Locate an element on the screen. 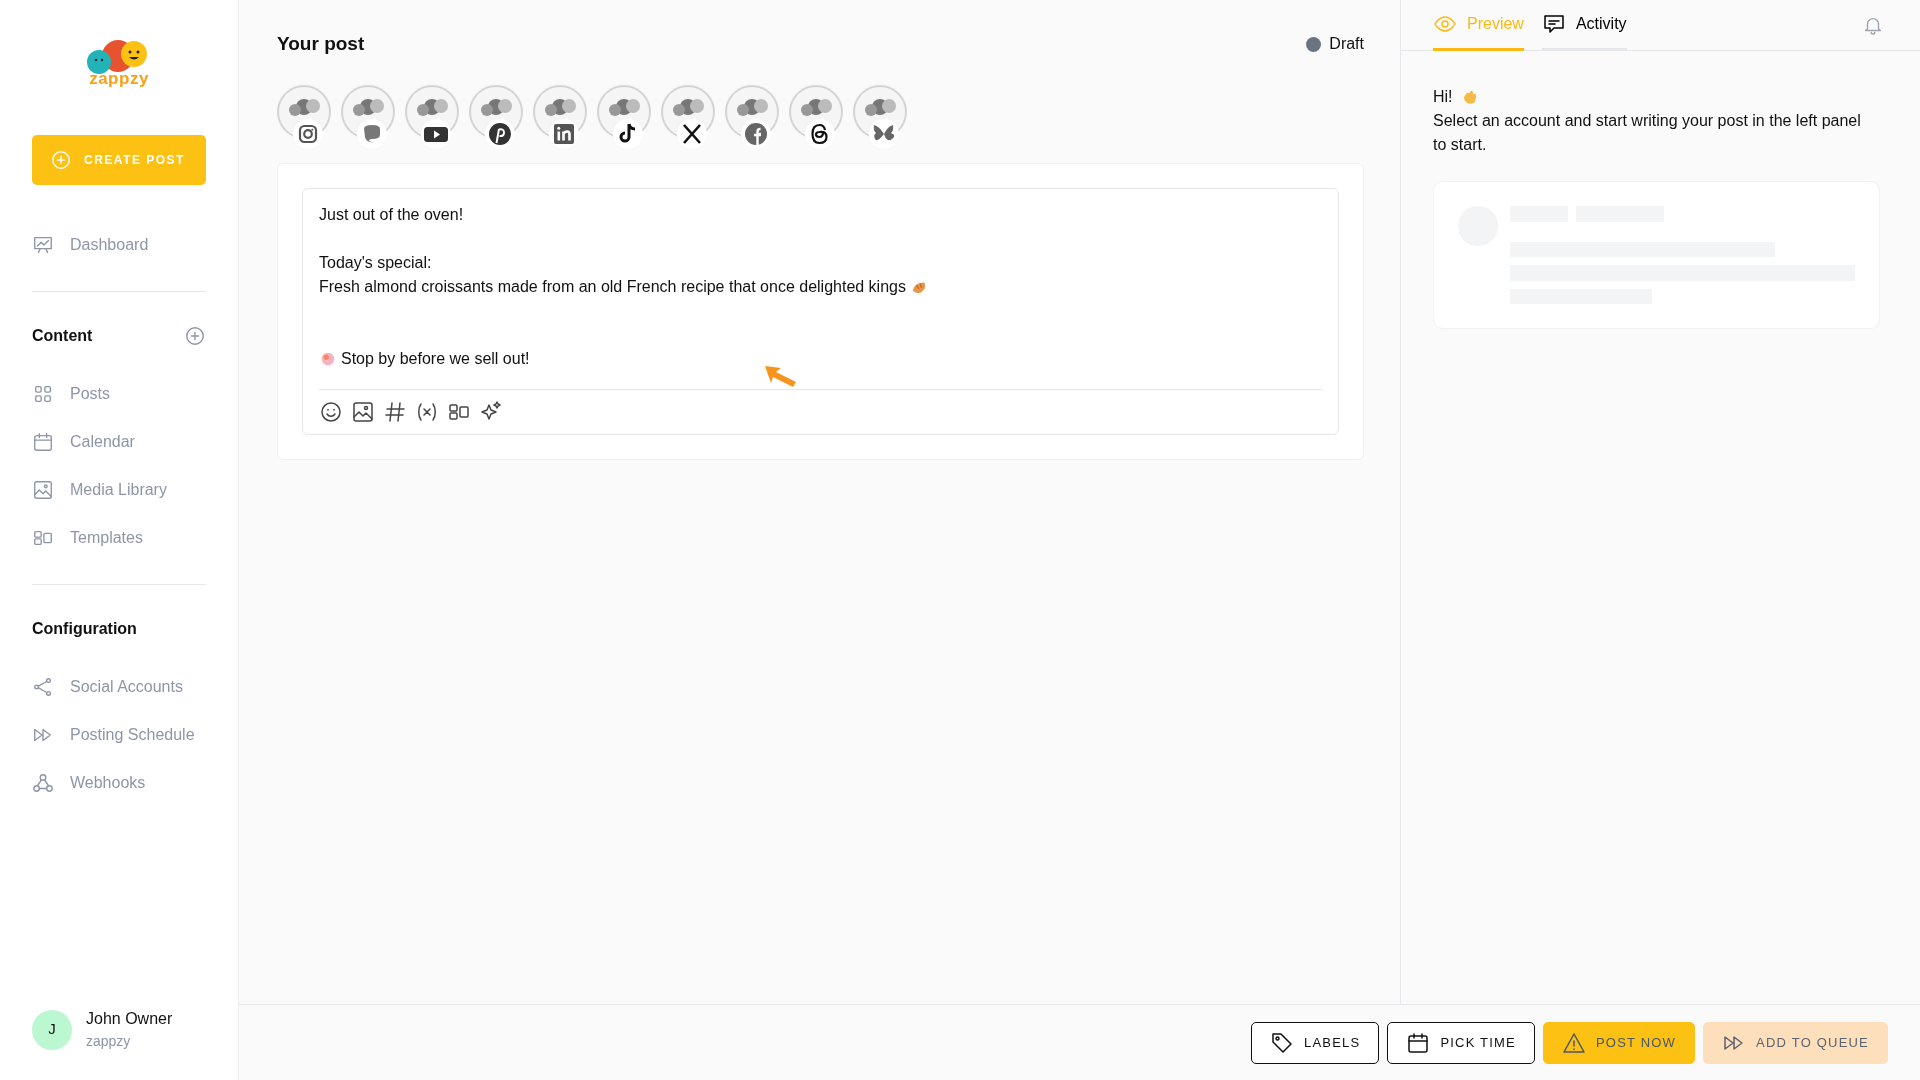 The width and height of the screenshot is (1920, 1080). share-icon is located at coordinates (43, 687).